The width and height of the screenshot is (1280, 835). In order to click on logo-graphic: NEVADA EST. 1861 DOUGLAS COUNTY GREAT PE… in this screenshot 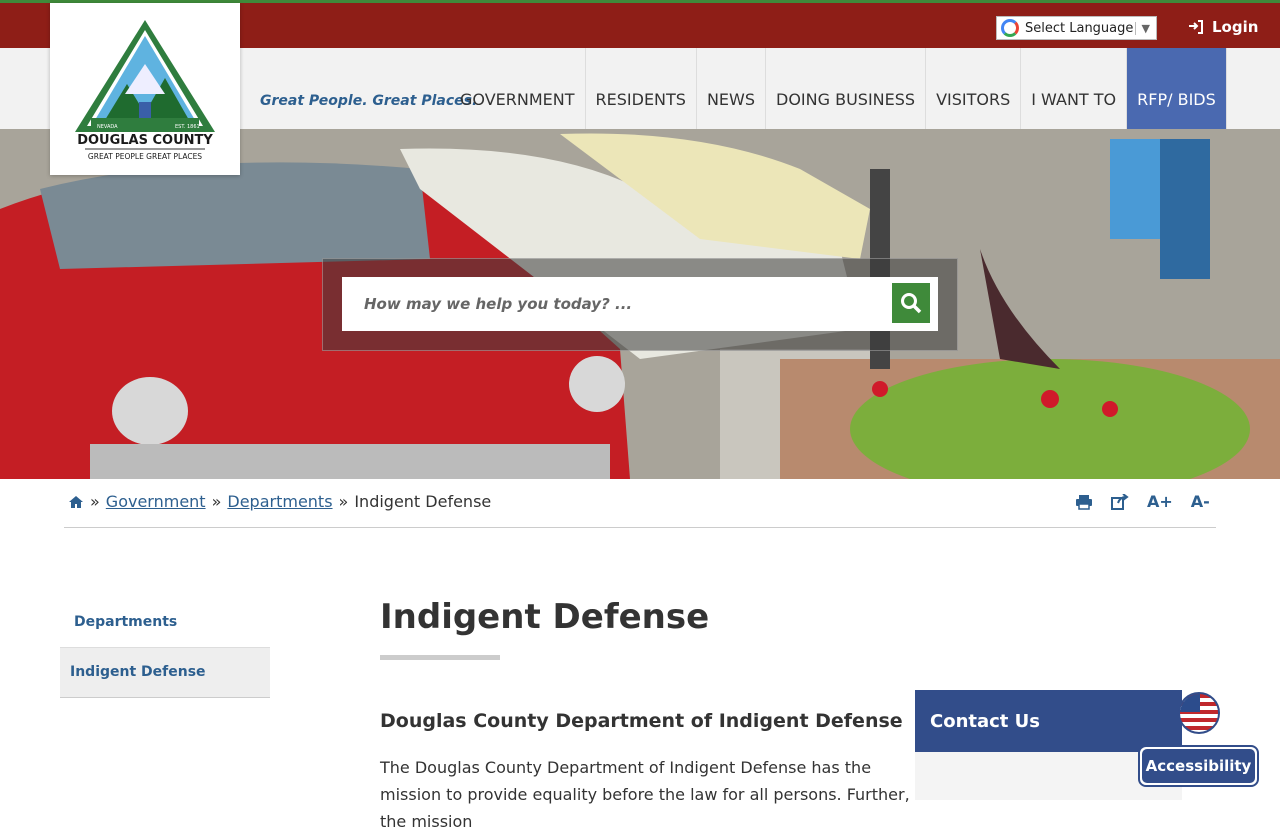, I will do `click(145, 90)`.